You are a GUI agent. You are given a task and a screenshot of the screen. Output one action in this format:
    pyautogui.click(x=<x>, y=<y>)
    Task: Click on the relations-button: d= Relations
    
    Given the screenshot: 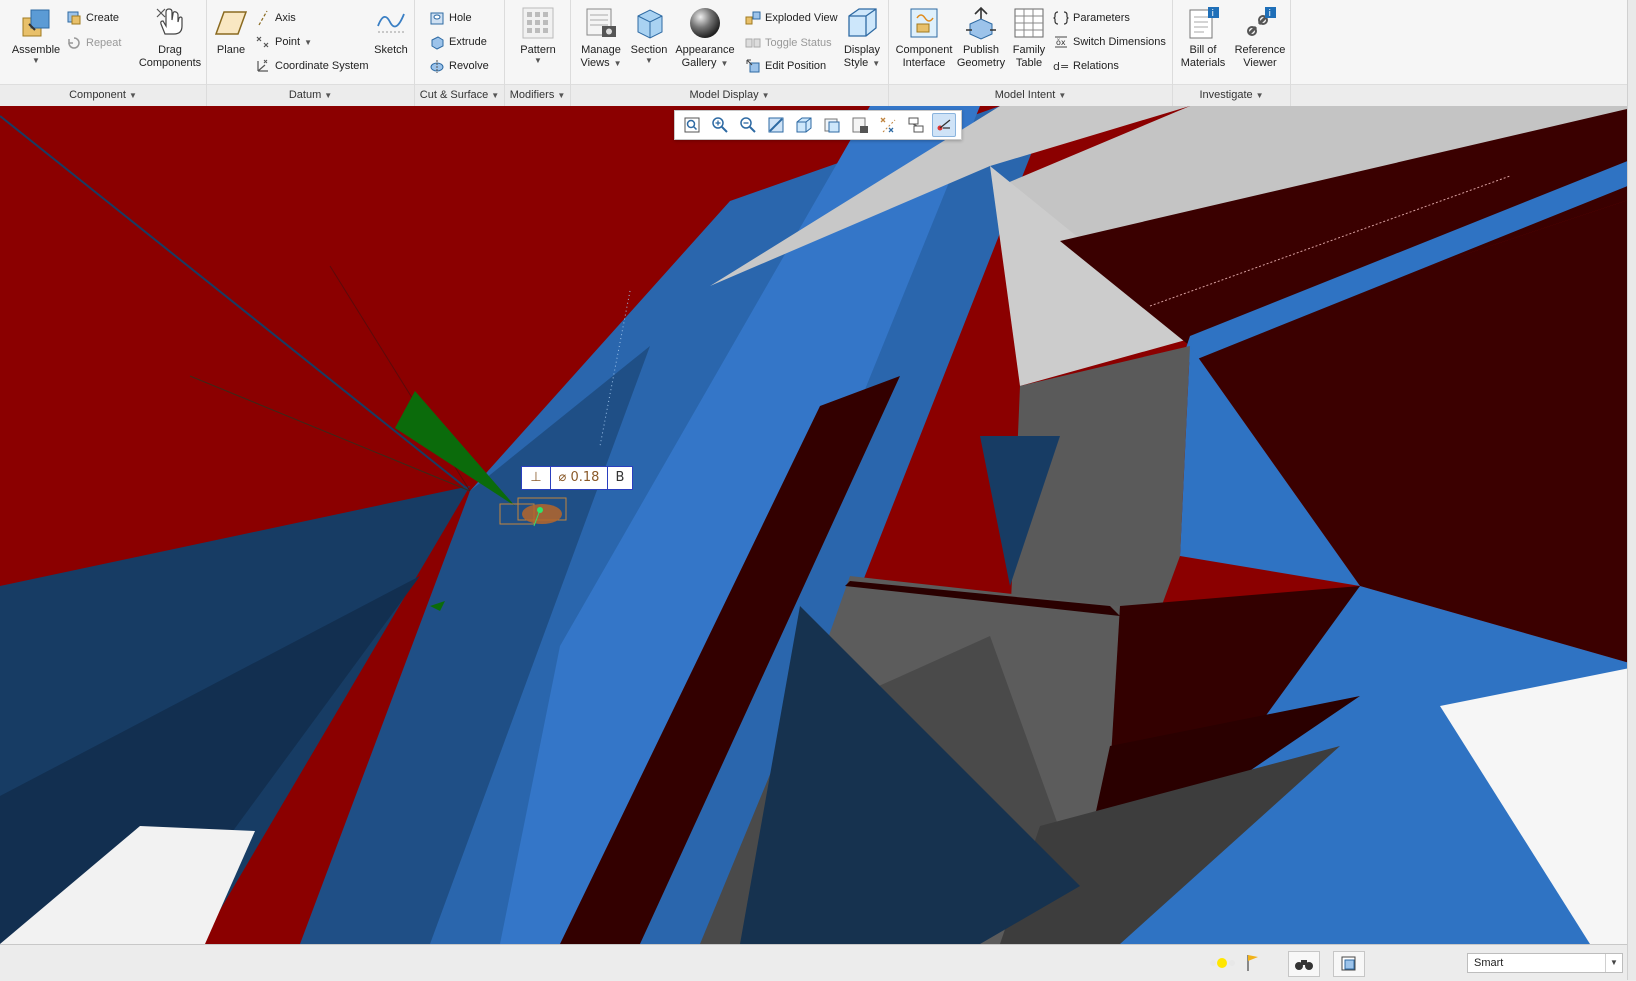 What is the action you would take?
    pyautogui.click(x=1086, y=66)
    